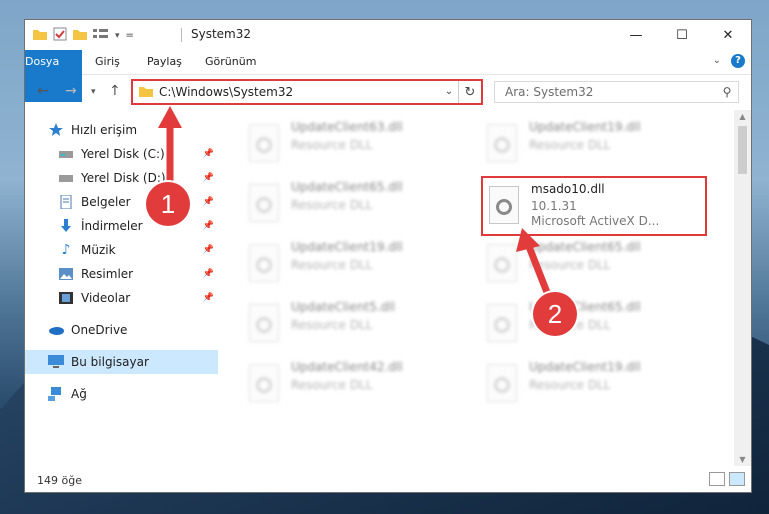  I want to click on callout-2: 2, so click(555, 314).